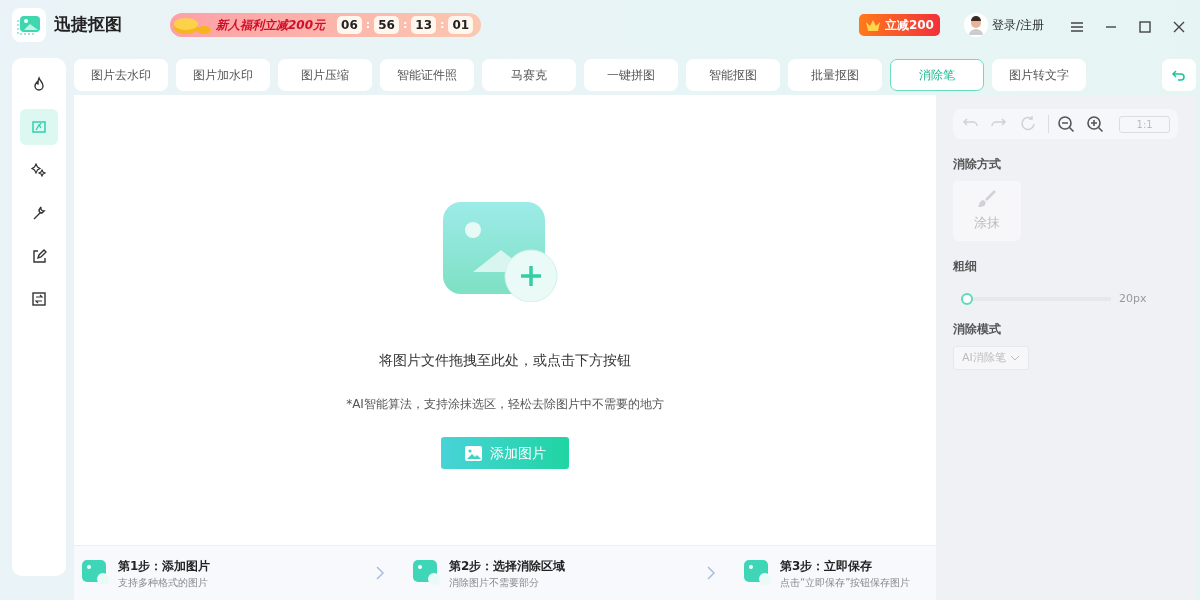 This screenshot has width=1200, height=600. What do you see at coordinates (121, 74) in the screenshot?
I see `tab: 图片去水印` at bounding box center [121, 74].